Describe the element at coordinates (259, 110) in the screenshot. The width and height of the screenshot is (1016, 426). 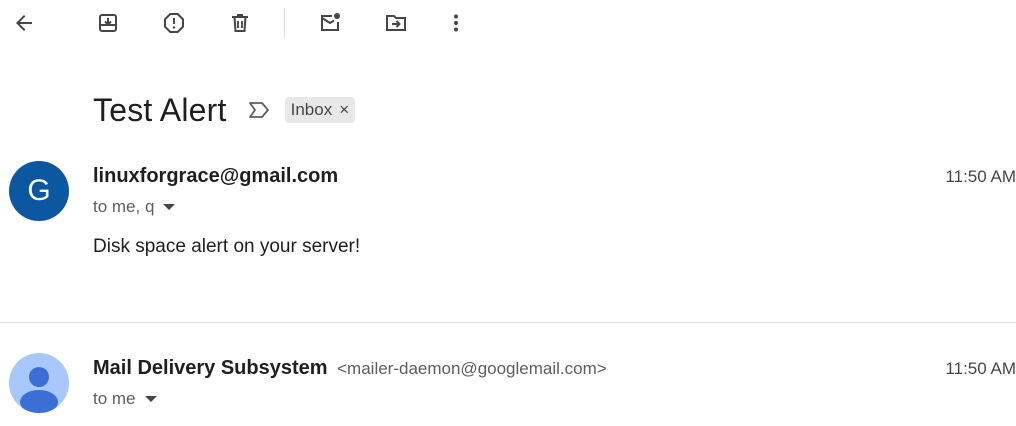
I see `importance-marker-icon` at that location.